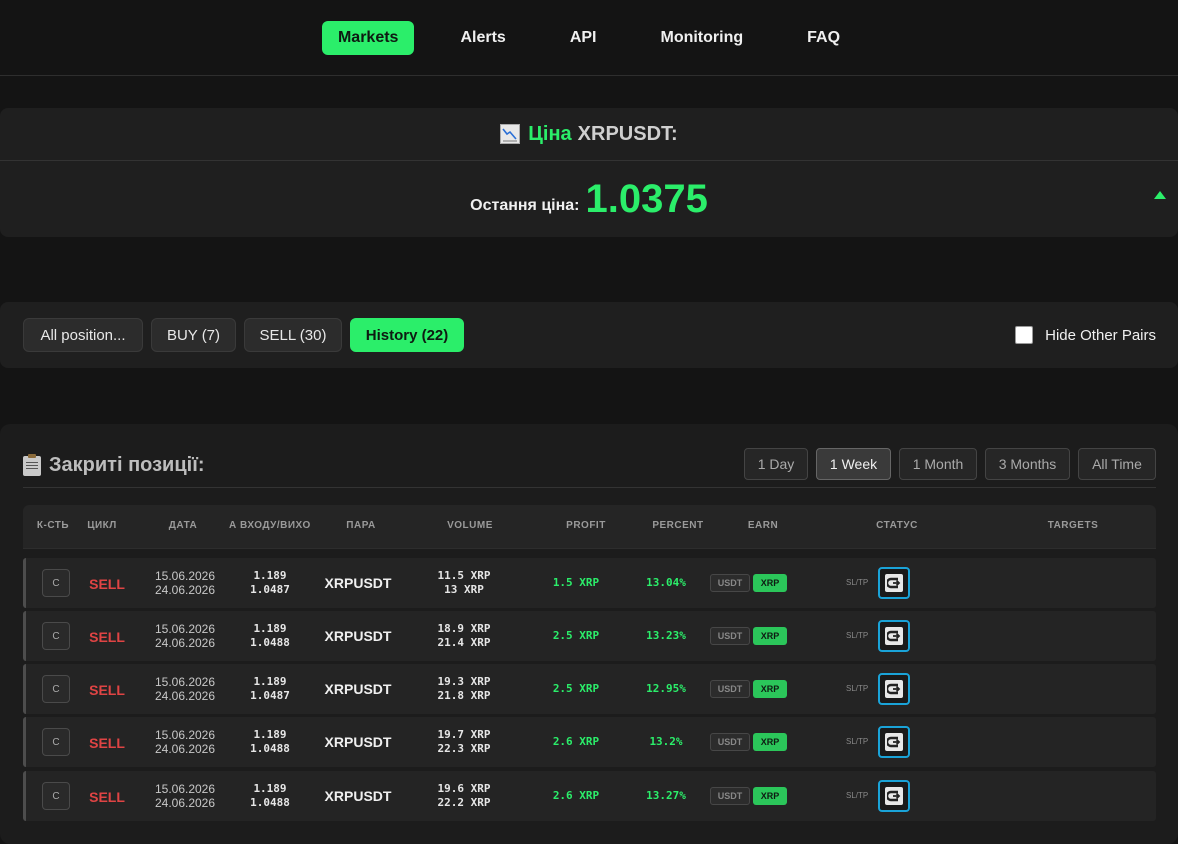 This screenshot has height=844, width=1178. Describe the element at coordinates (270, 525) in the screenshot. I see `col-entry-exit: А ВХОДУ/ВИХО` at that location.